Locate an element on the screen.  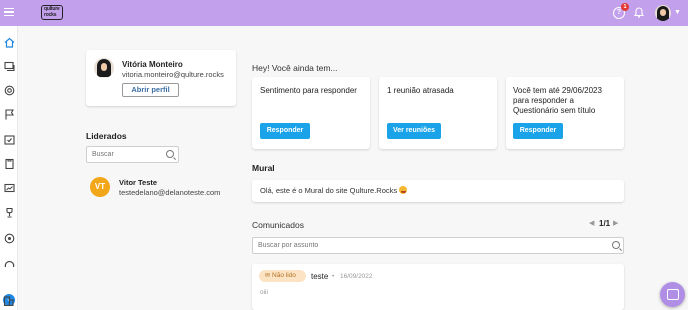
sidebar: ⌄ is located at coordinates (9, 168).